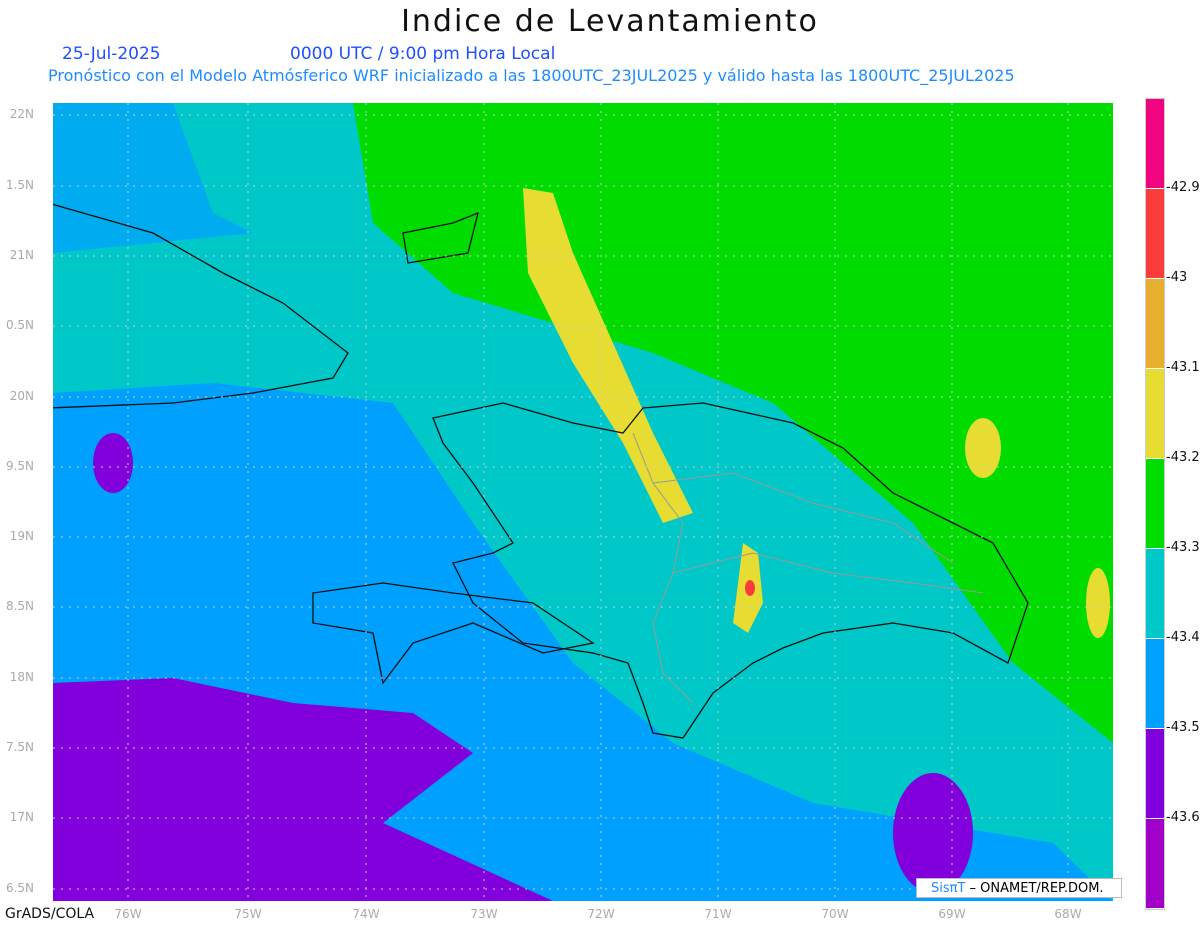 The image size is (1200, 927). What do you see at coordinates (750, 588) in the screenshot?
I see `field-red-cell` at bounding box center [750, 588].